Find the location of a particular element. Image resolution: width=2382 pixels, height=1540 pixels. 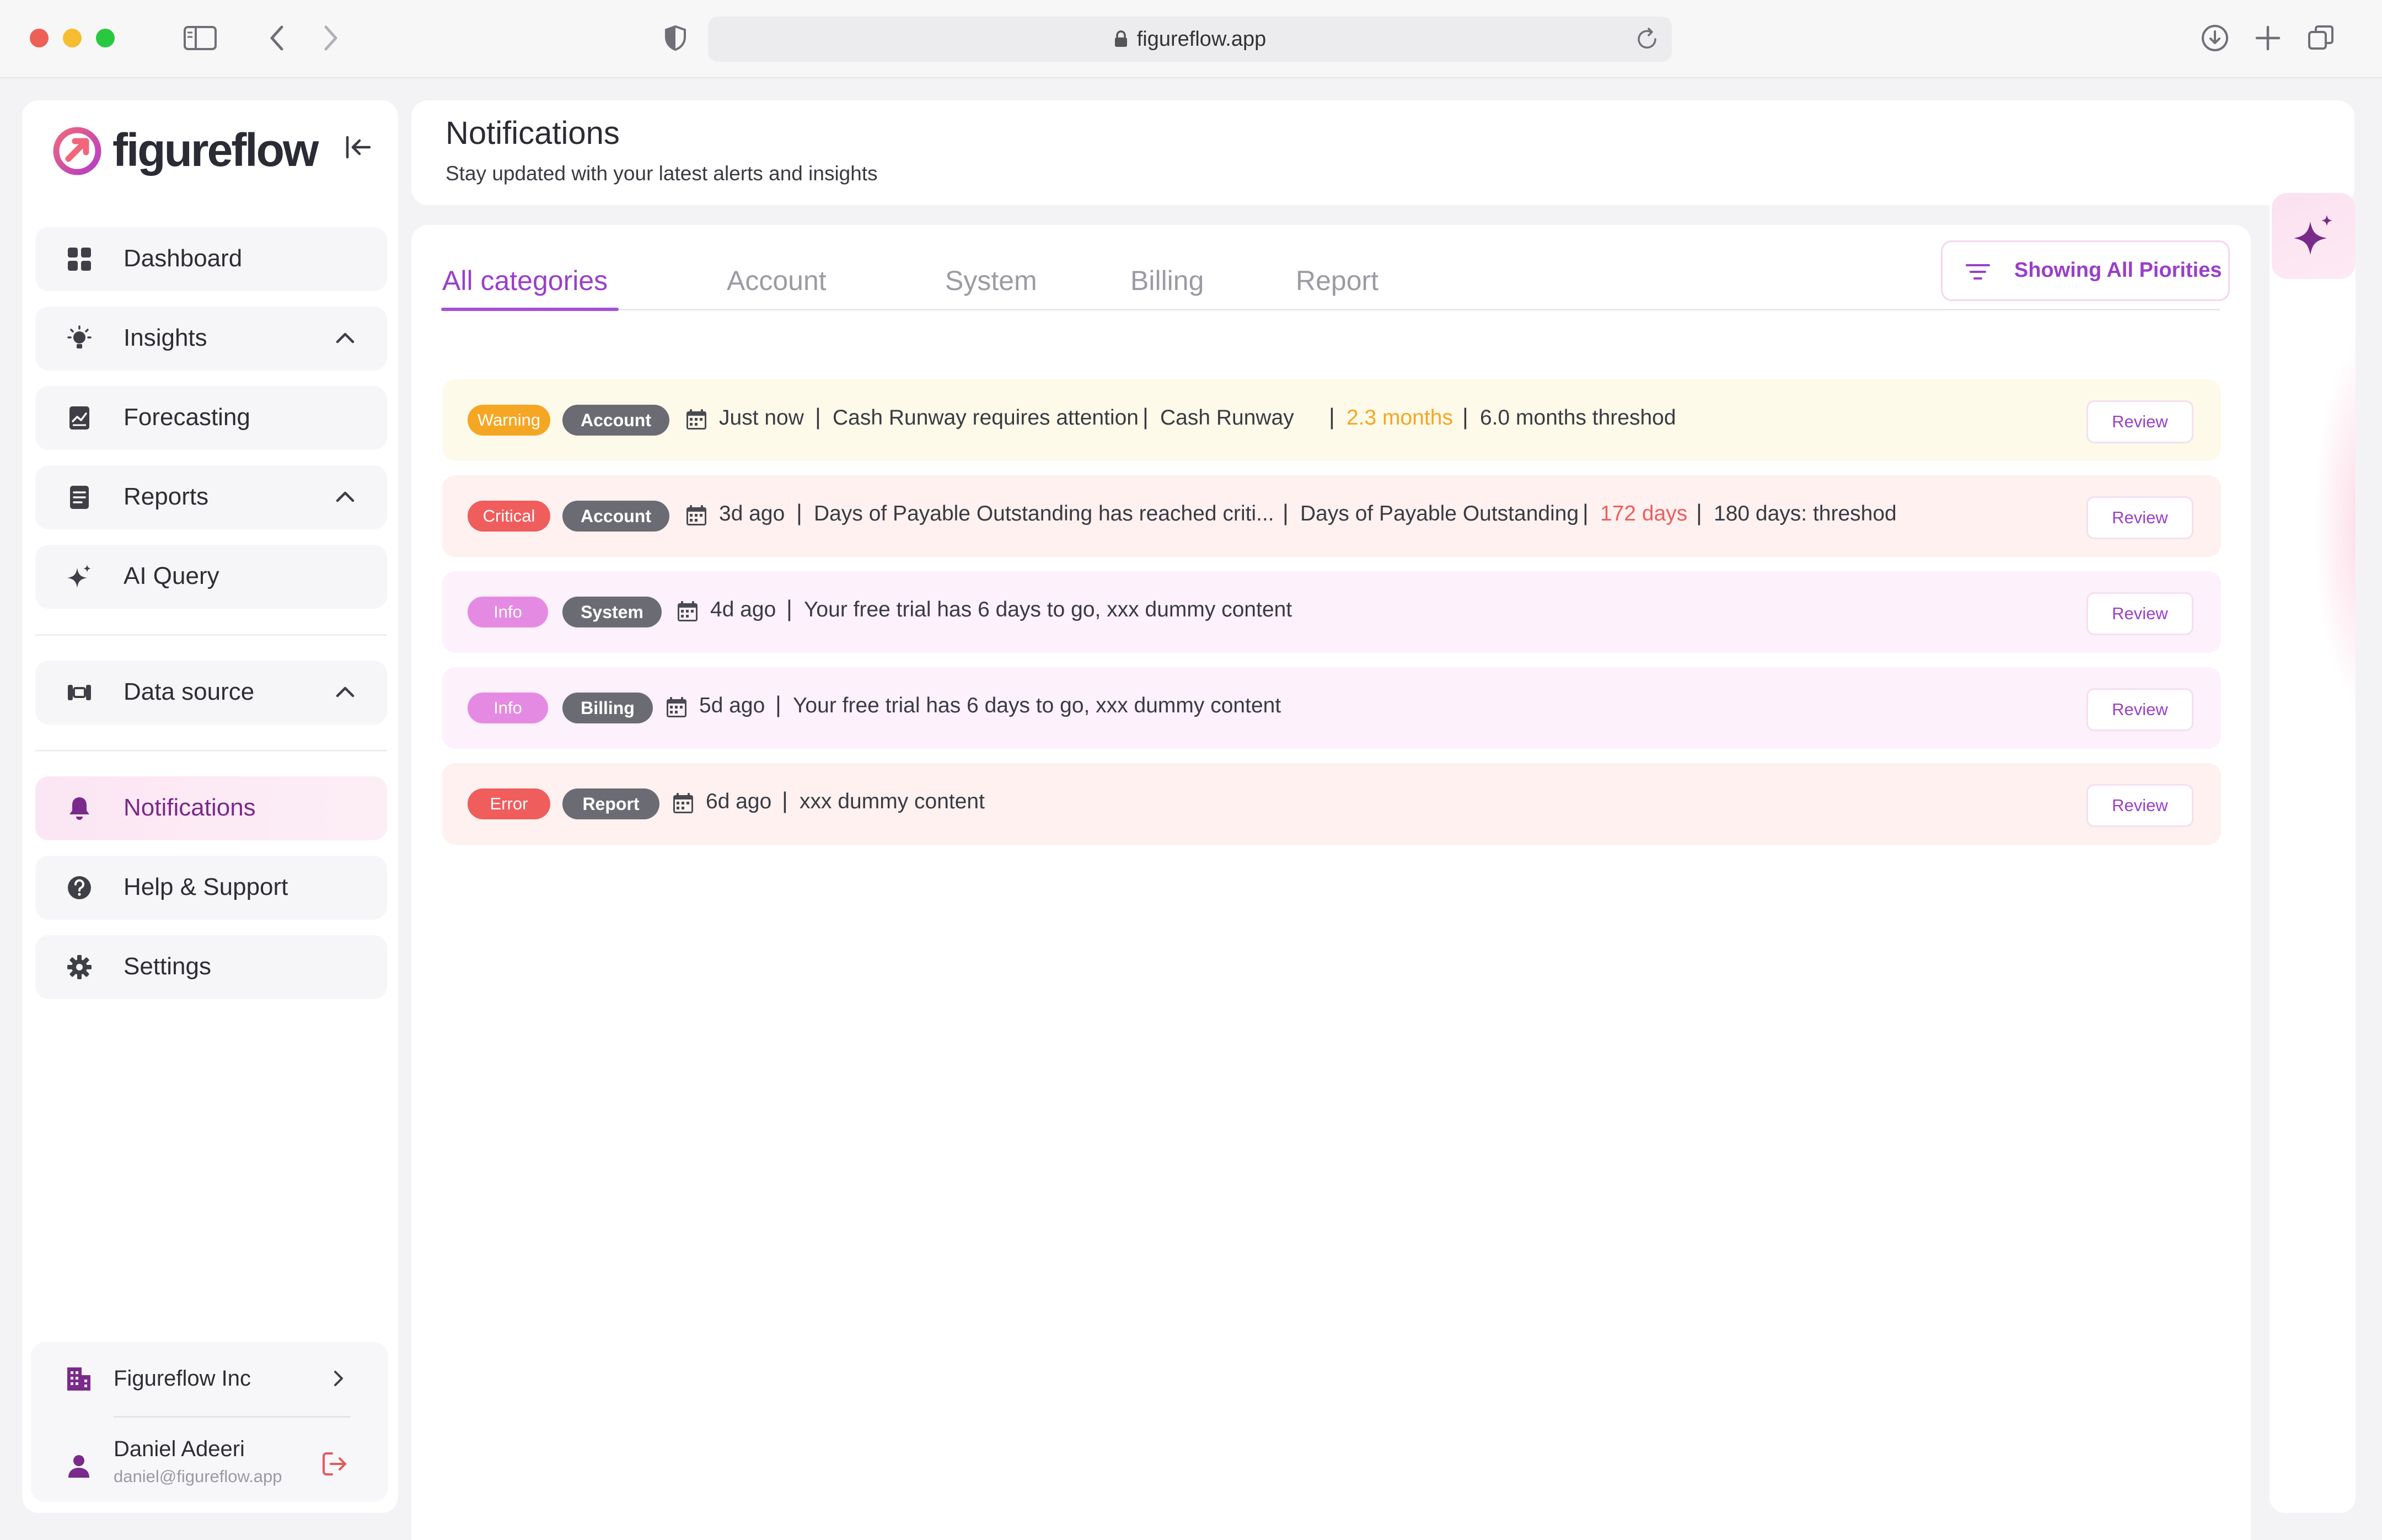

sidebar-item-label: Notifications is located at coordinates (190, 807).